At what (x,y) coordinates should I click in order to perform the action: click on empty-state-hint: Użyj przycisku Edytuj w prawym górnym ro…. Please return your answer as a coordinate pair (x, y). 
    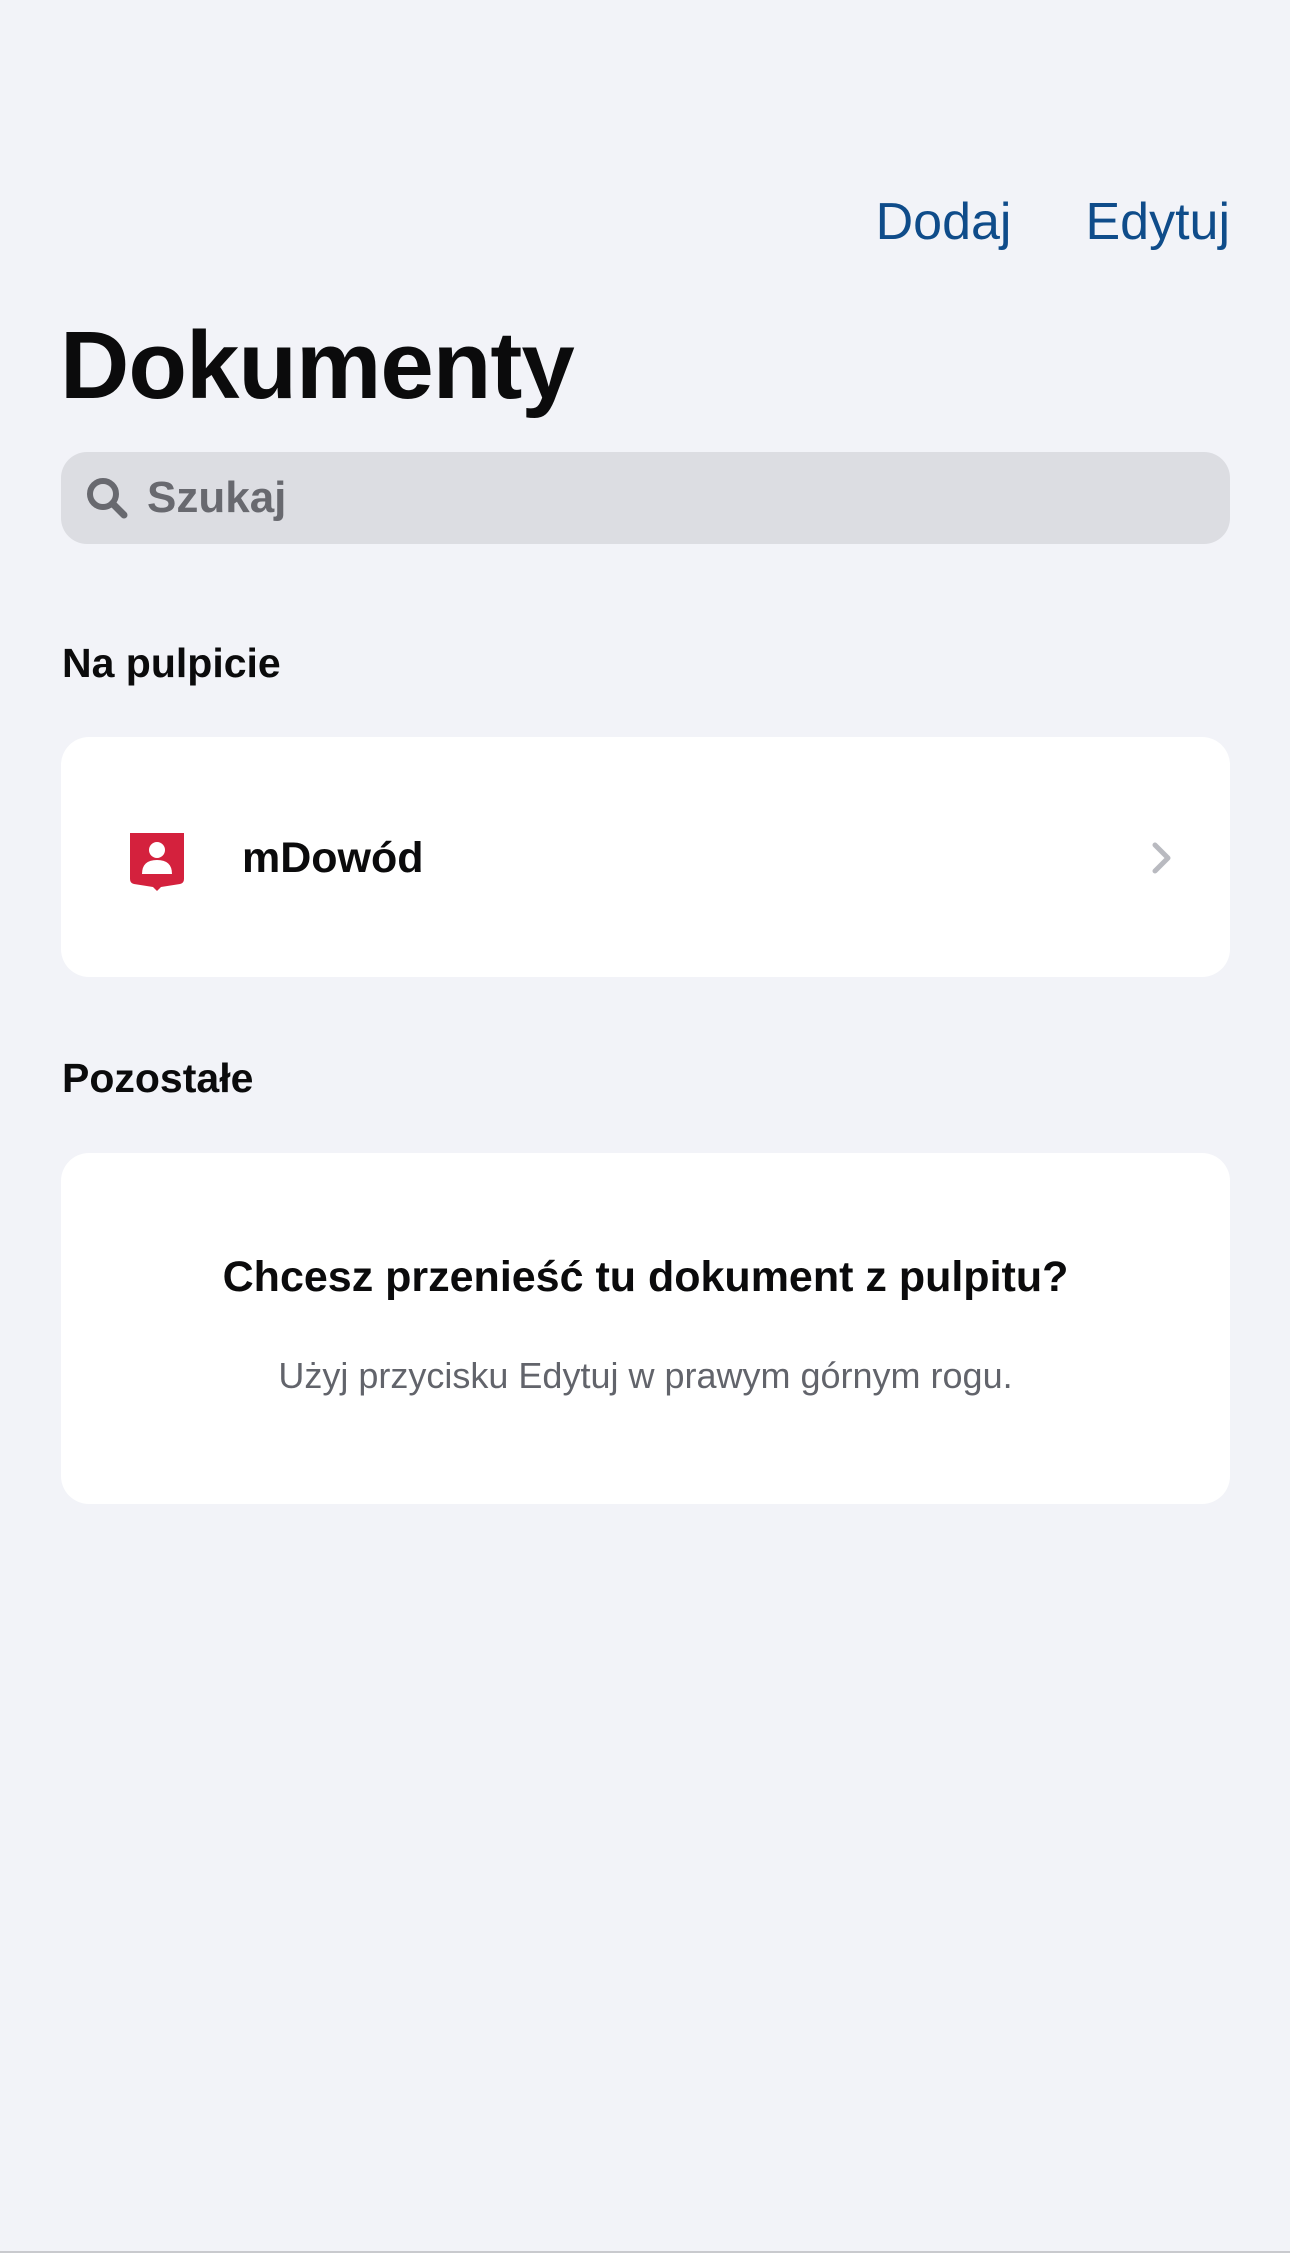
    Looking at the image, I should click on (645, 1375).